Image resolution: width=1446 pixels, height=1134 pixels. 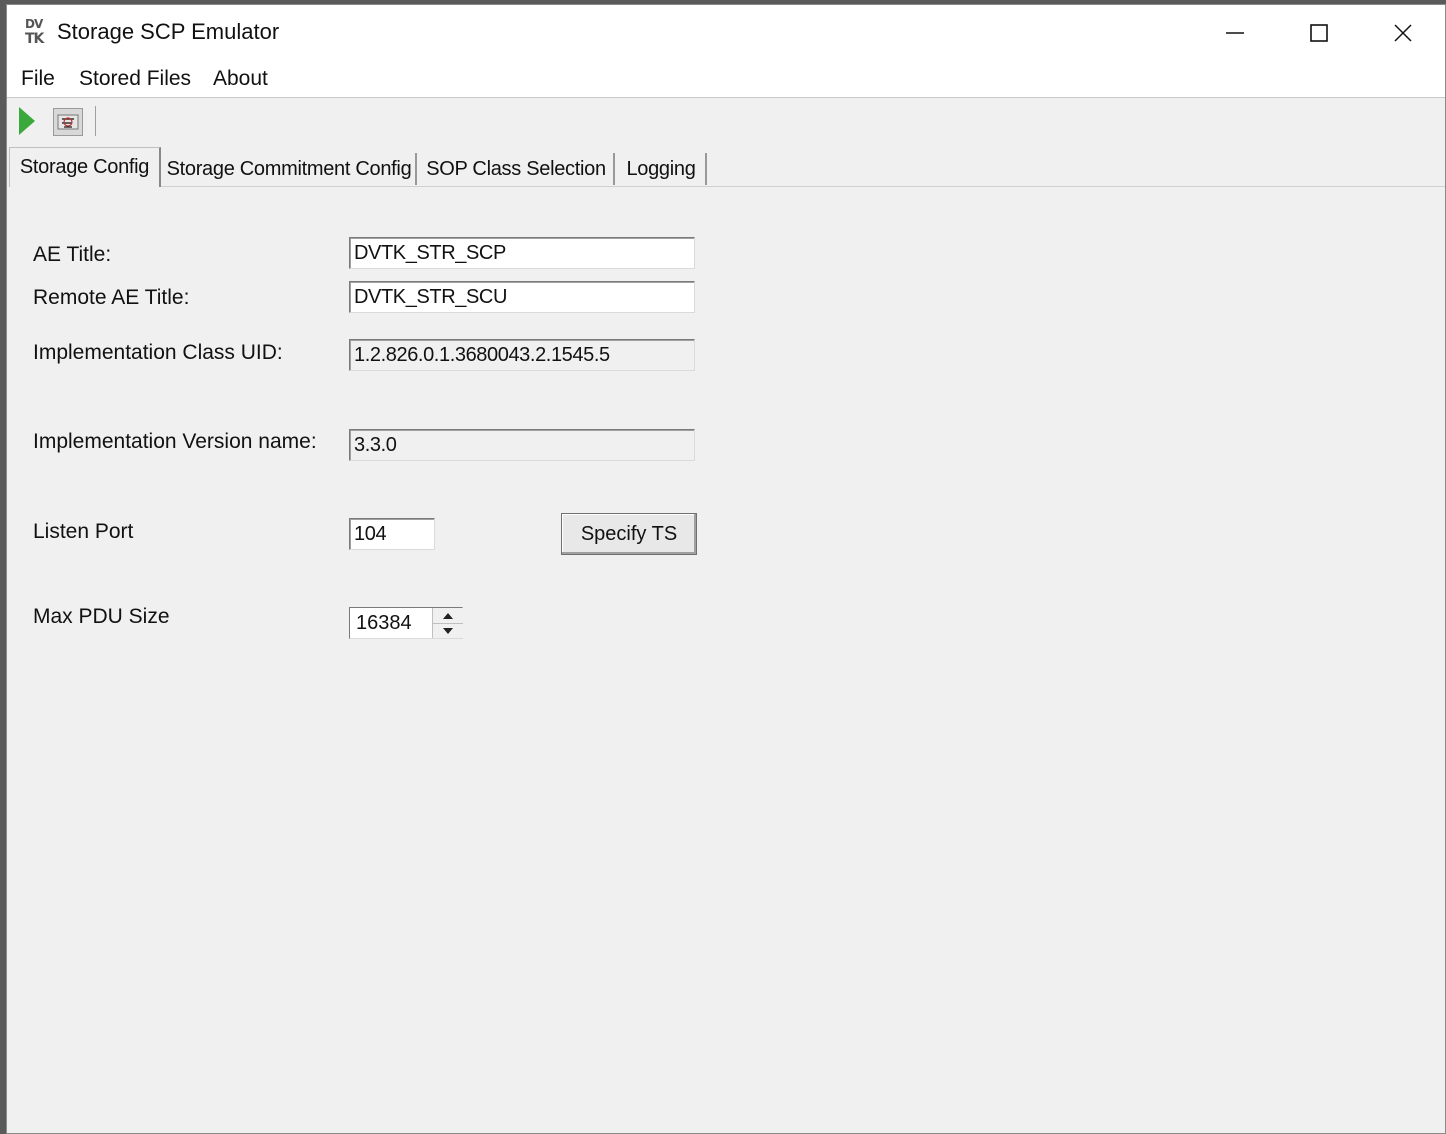 What do you see at coordinates (522, 253) in the screenshot?
I see `ae-title-input` at bounding box center [522, 253].